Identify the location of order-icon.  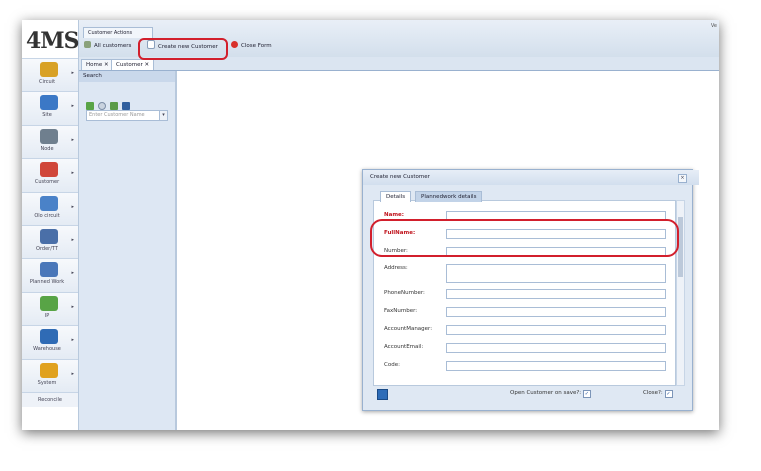
(49, 236).